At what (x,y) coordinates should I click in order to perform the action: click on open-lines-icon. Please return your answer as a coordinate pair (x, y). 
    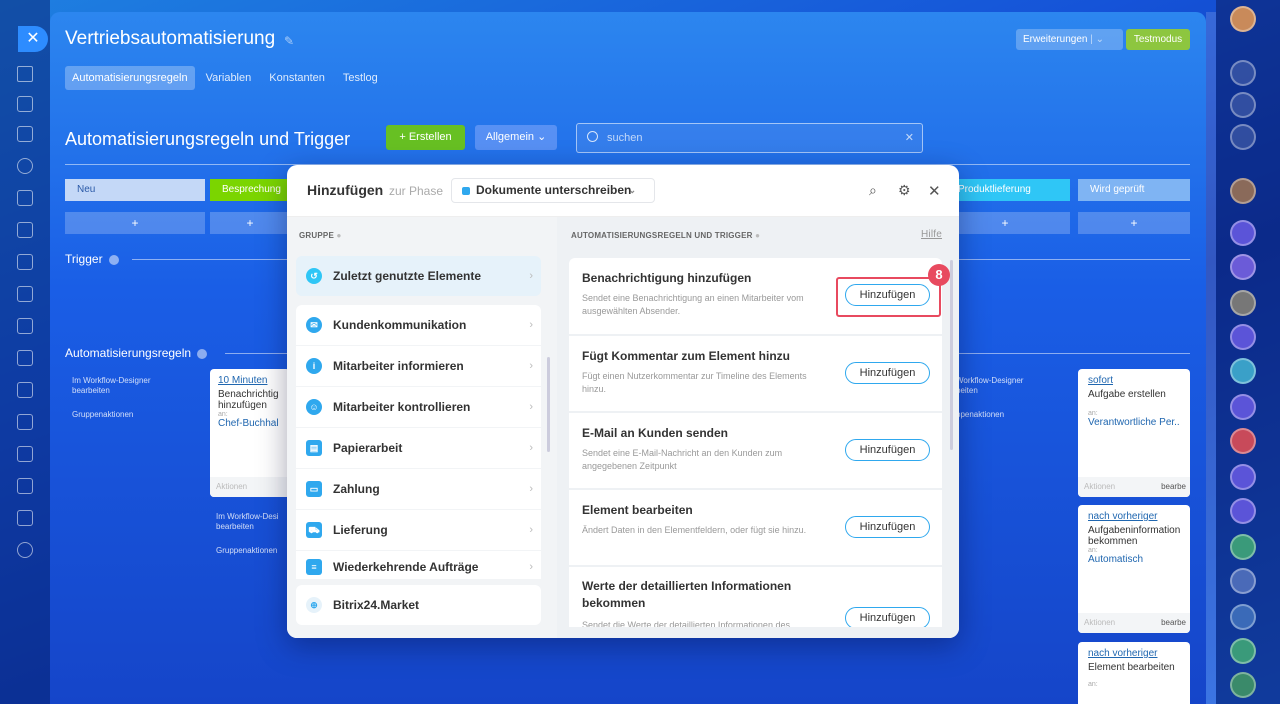
    Looking at the image, I should click on (1243, 105).